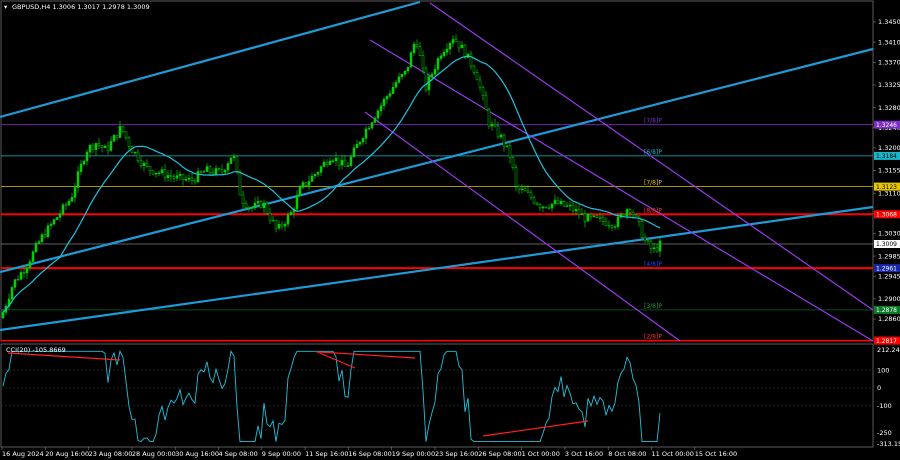 The image size is (900, 460). Describe the element at coordinates (456, 454) in the screenshot. I see `time-tick-label: 23 Sep 16:00` at that location.